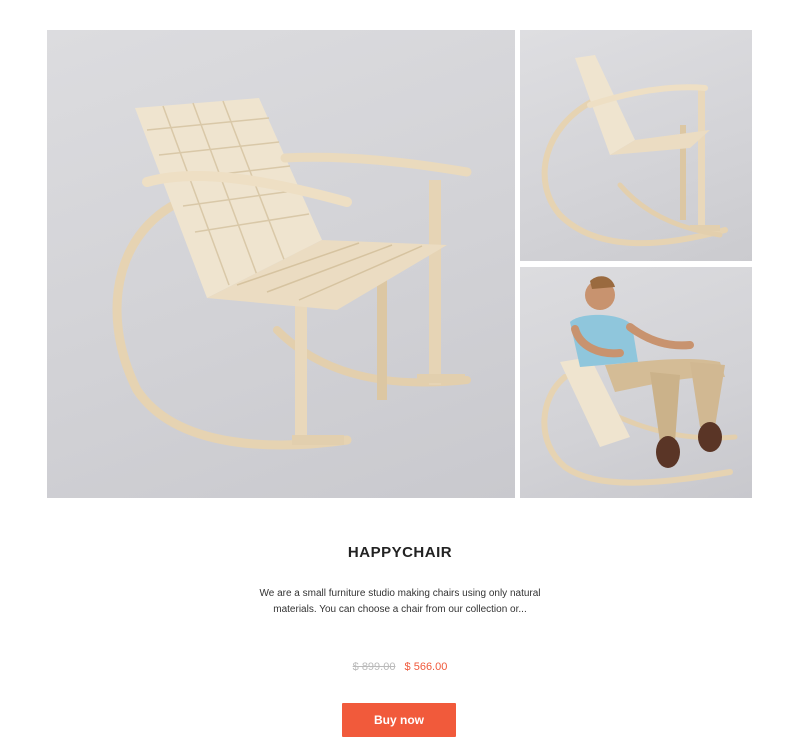 The height and width of the screenshot is (753, 800). What do you see at coordinates (634, 151) in the screenshot?
I see `rocking-chair-side-illustration` at bounding box center [634, 151].